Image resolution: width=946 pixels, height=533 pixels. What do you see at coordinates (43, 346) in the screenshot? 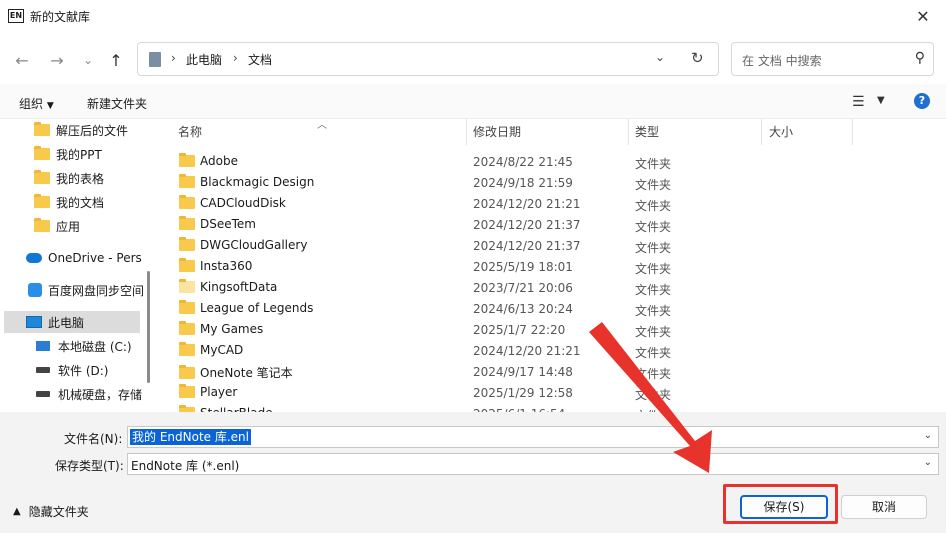
I see `windows-drive-icon` at bounding box center [43, 346].